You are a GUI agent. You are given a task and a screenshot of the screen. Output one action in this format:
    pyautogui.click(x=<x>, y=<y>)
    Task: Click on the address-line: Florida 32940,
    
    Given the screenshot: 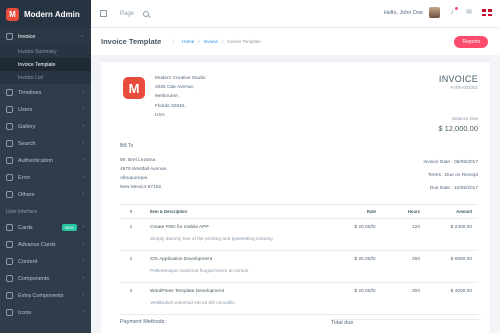 What is the action you would take?
    pyautogui.click(x=170, y=106)
    